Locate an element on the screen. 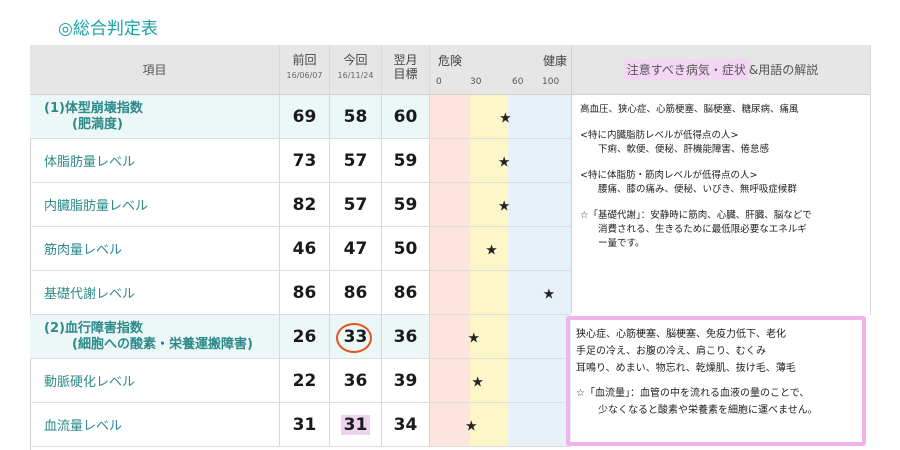 The image size is (900, 450). prev-value: 69 is located at coordinates (305, 116).